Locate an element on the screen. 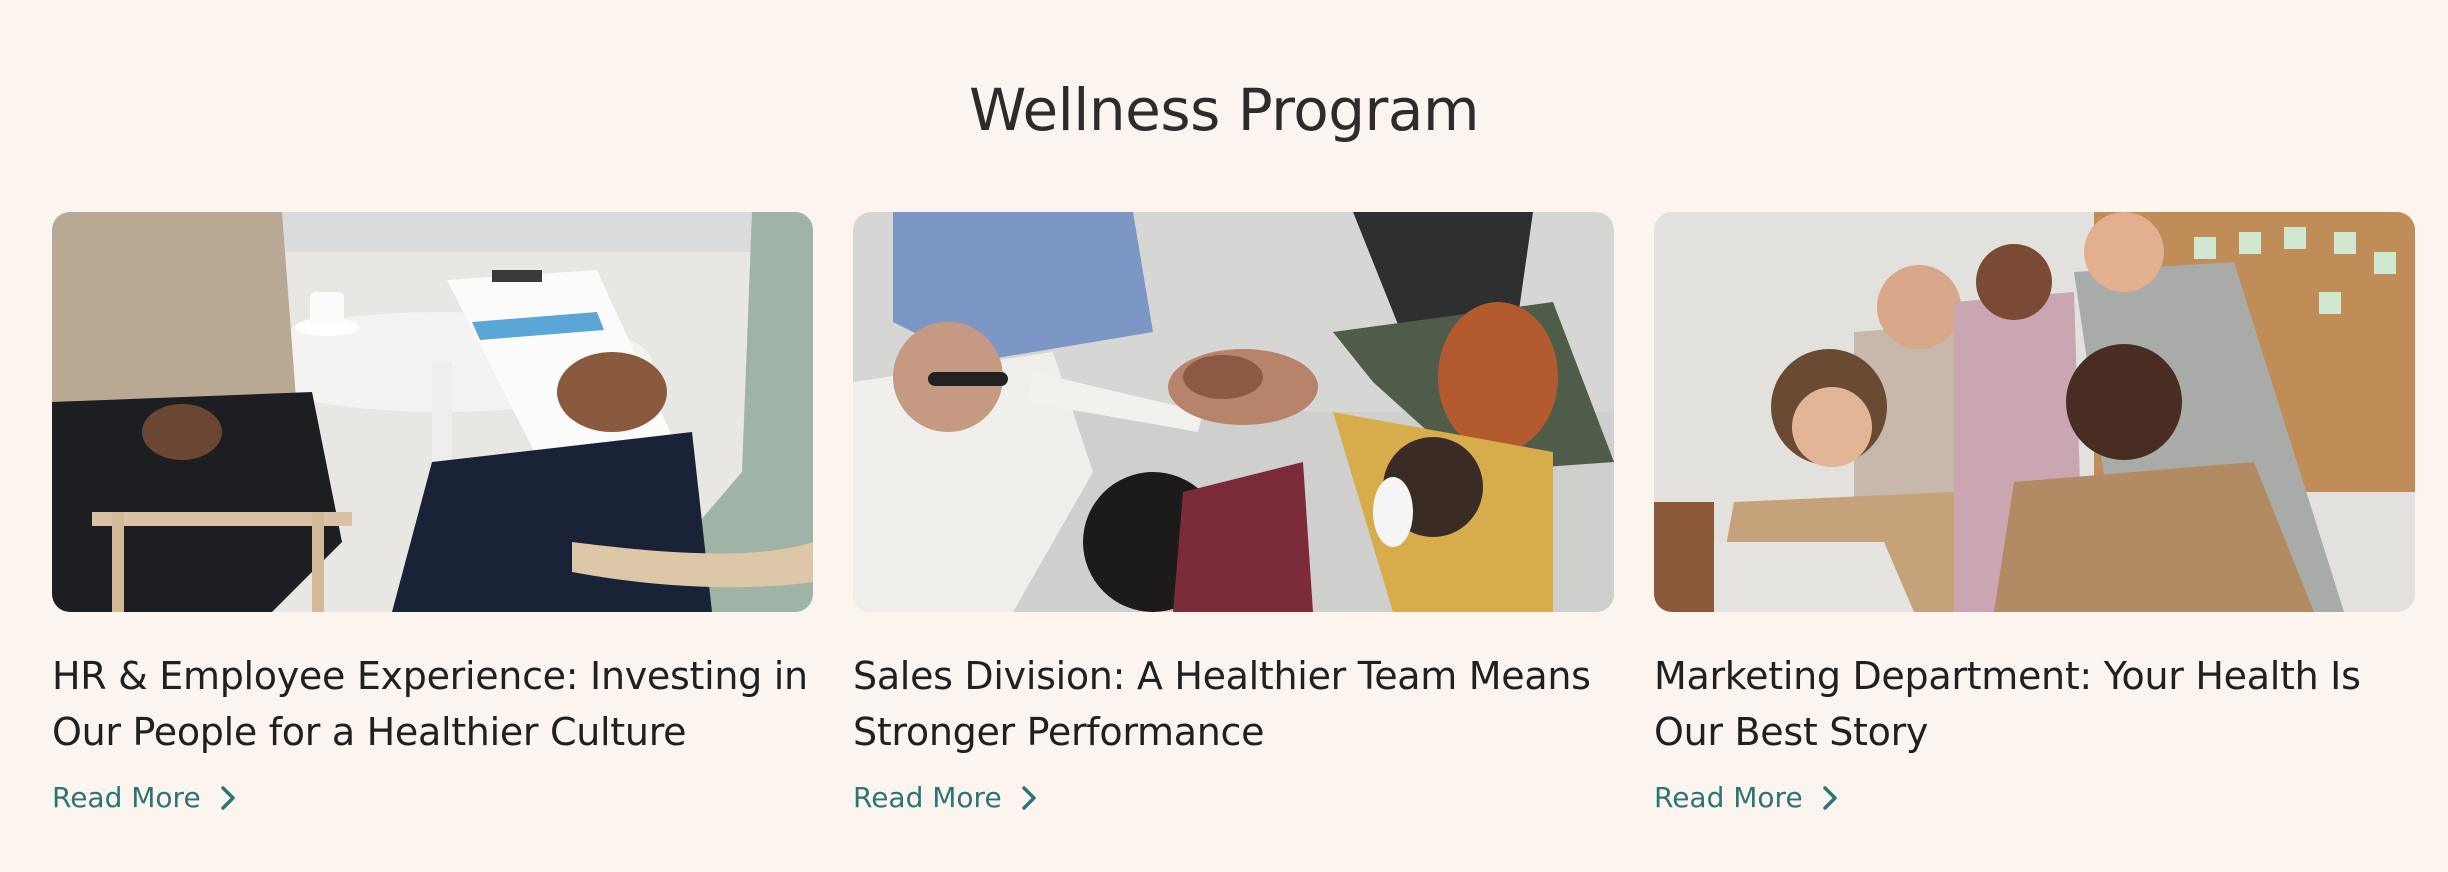 This screenshot has height=872, width=2448. section-title: Wellness Program is located at coordinates (1224, 110).